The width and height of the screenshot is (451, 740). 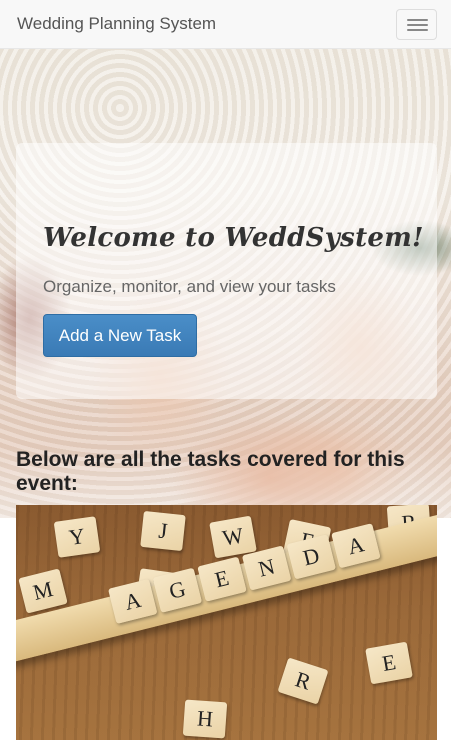 What do you see at coordinates (303, 681) in the screenshot?
I see `scrabble-tile: R` at bounding box center [303, 681].